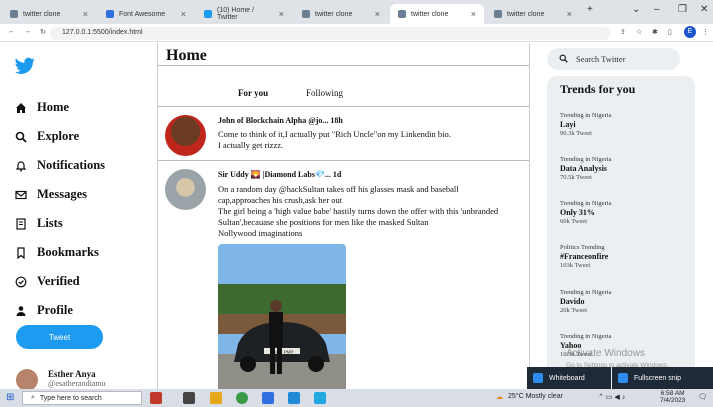  I want to click on sidebar-item-profile: Profile, so click(44, 310).